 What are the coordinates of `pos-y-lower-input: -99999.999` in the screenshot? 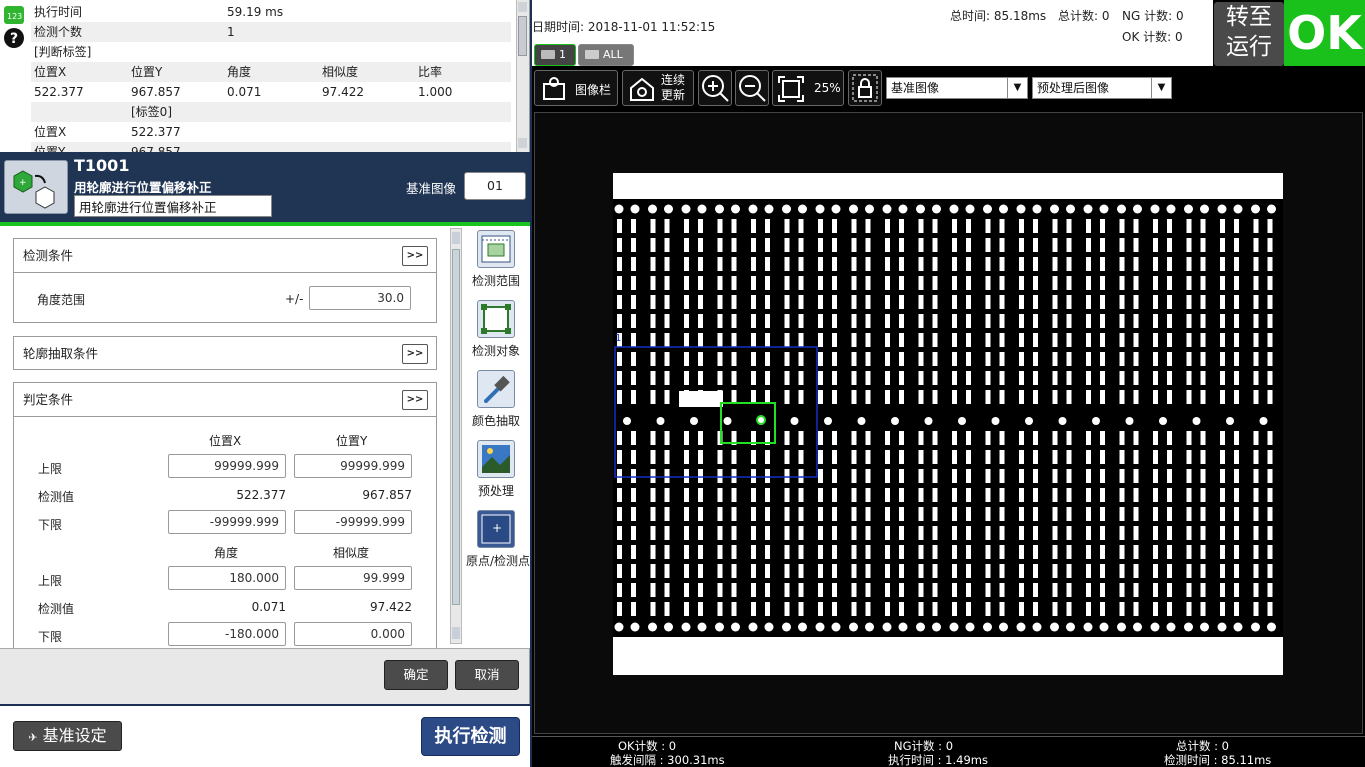 It's located at (353, 522).